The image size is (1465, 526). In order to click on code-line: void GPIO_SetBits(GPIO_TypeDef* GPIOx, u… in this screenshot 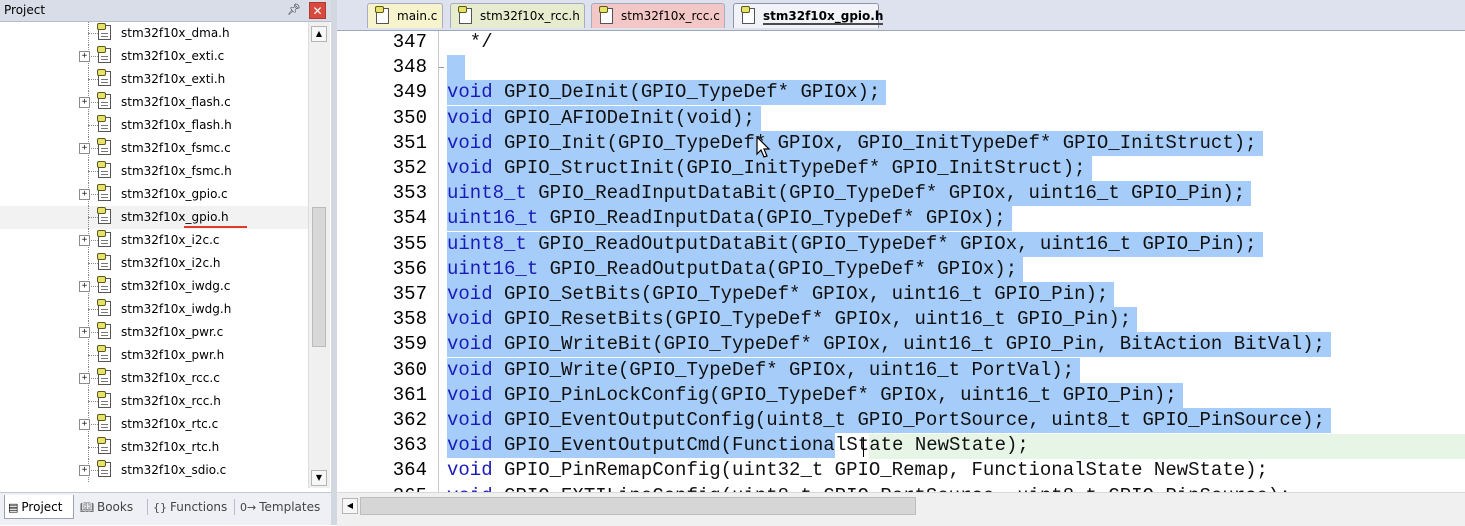, I will do `click(901, 294)`.